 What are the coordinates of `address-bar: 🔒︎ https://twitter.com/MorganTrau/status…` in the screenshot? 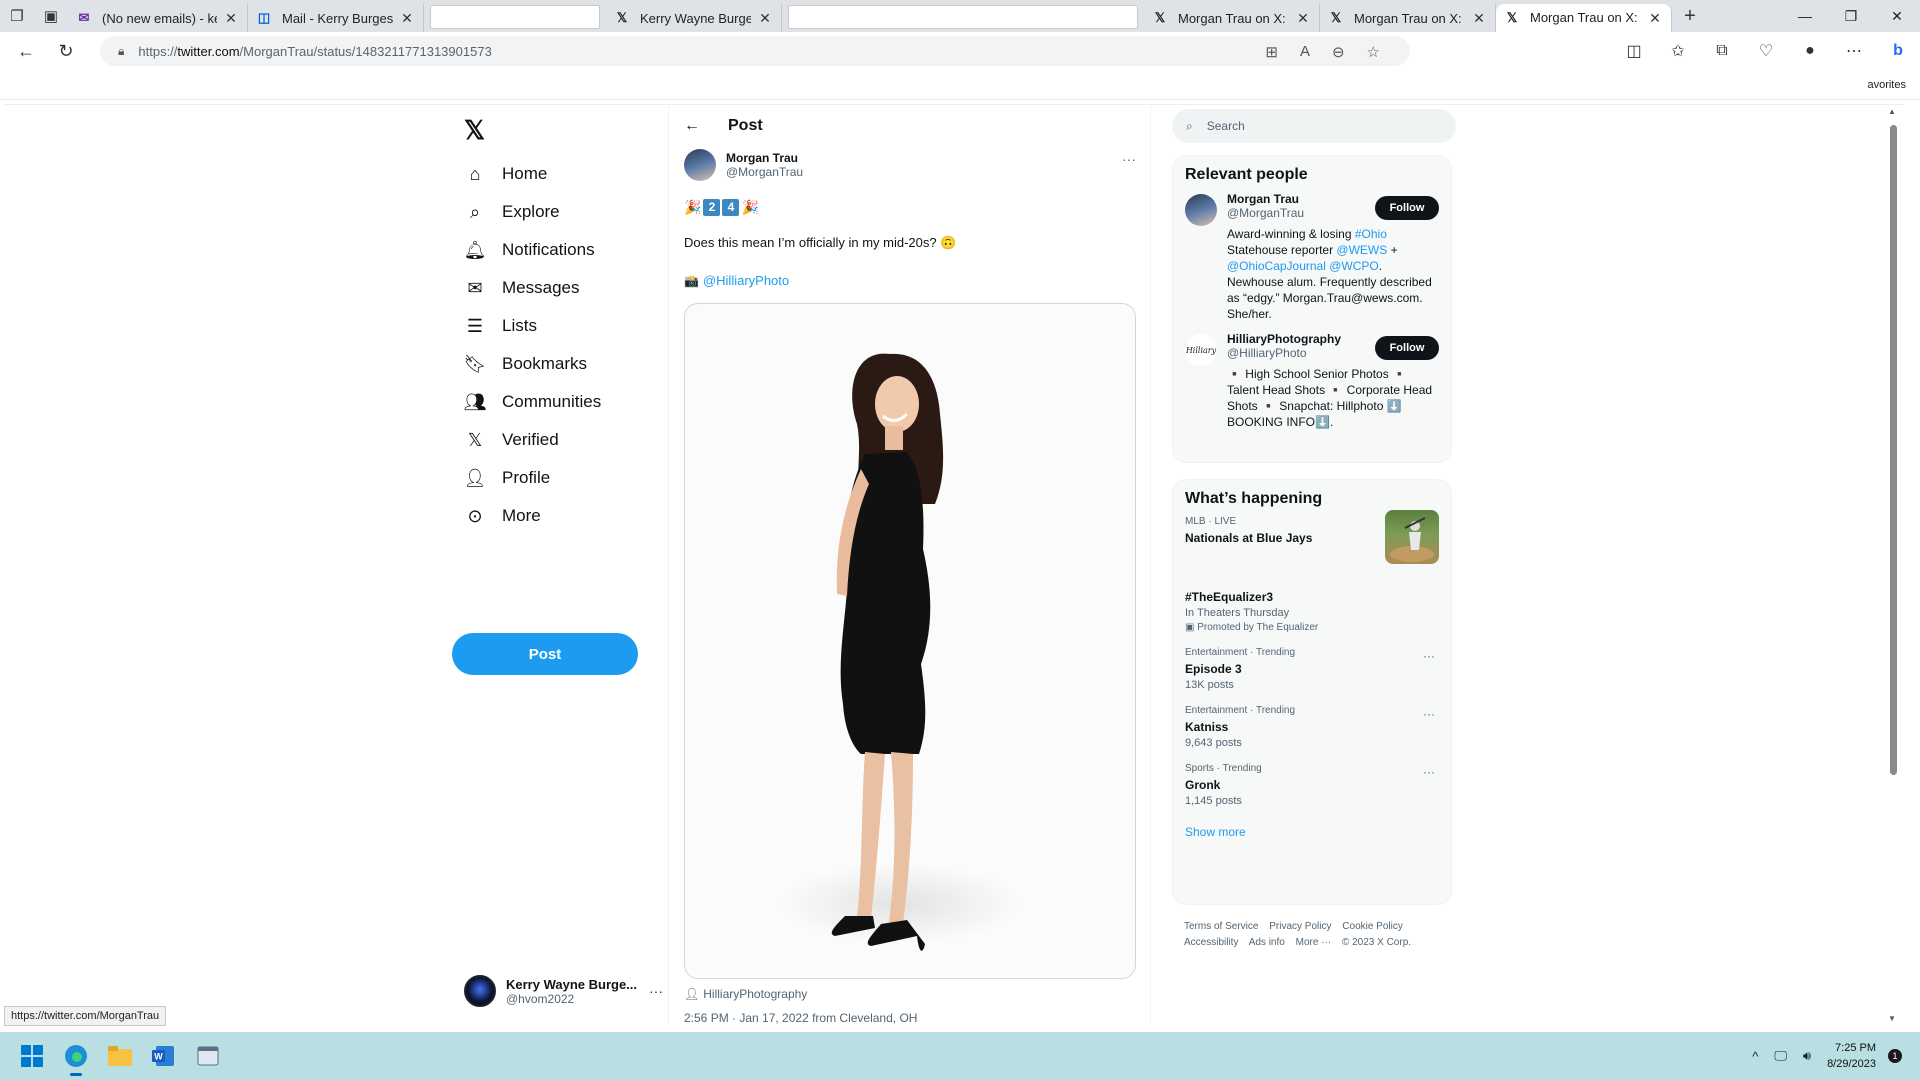 It's located at (755, 51).